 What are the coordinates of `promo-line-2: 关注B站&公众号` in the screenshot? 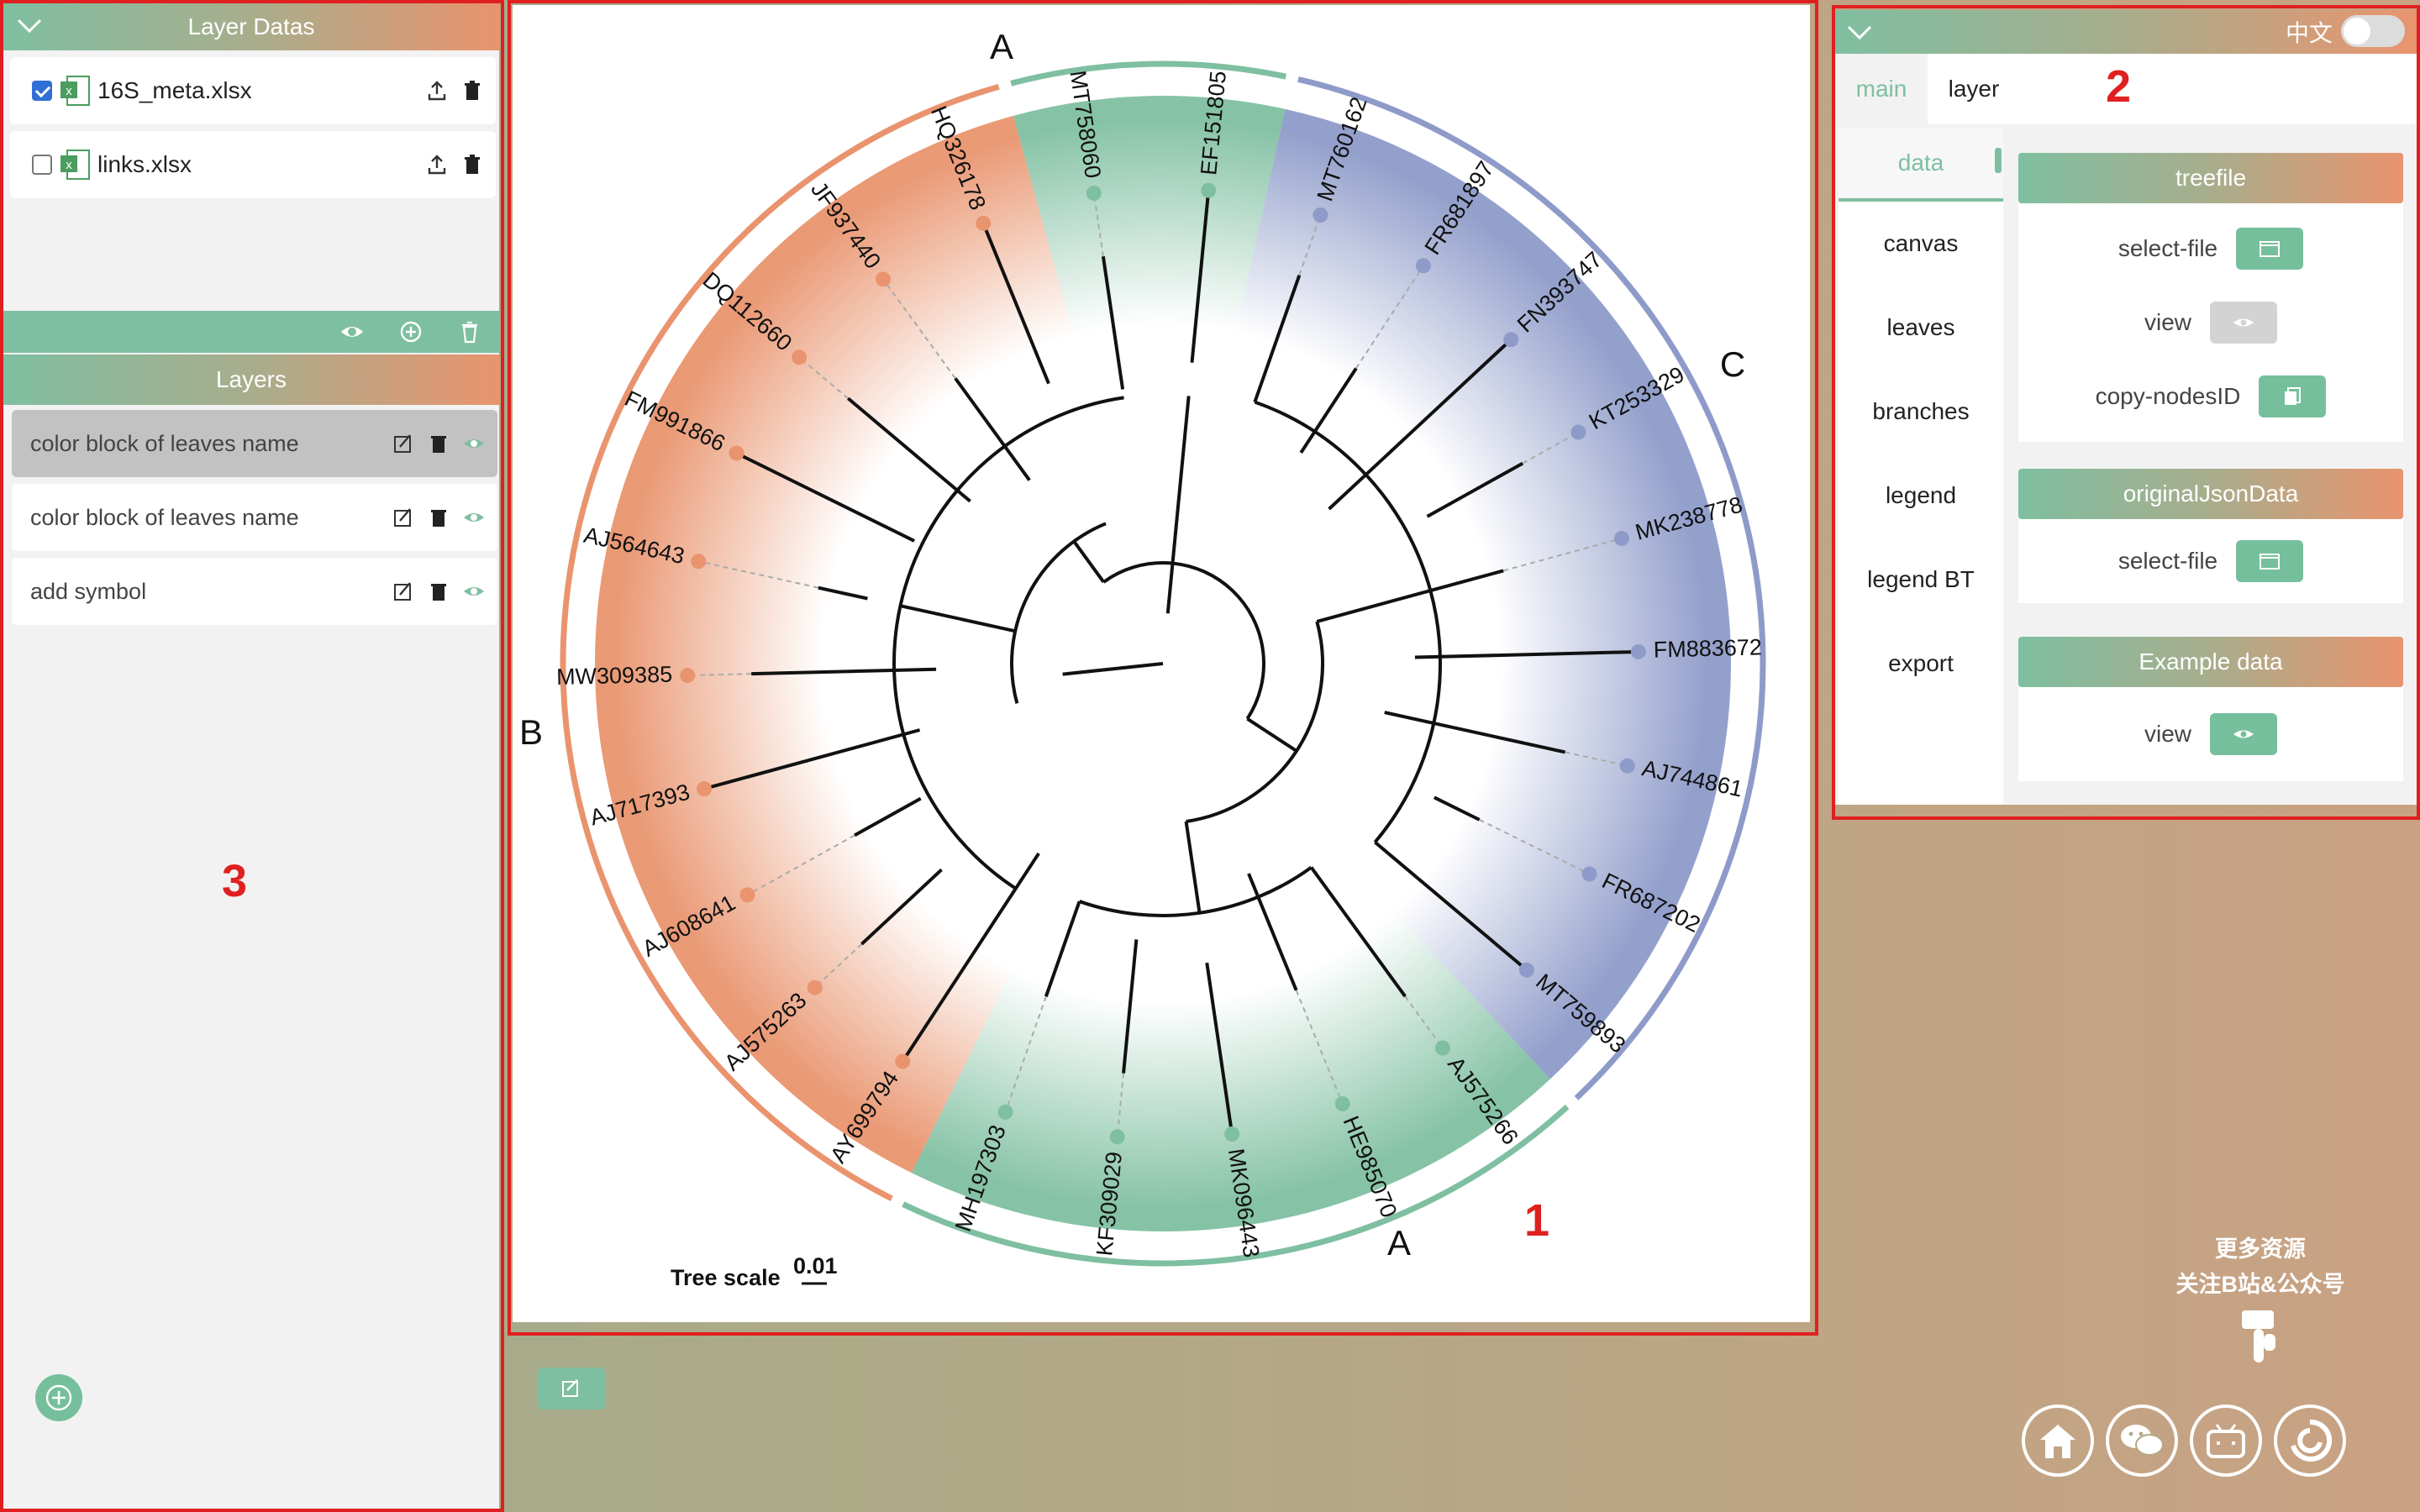 It's located at (2260, 1284).